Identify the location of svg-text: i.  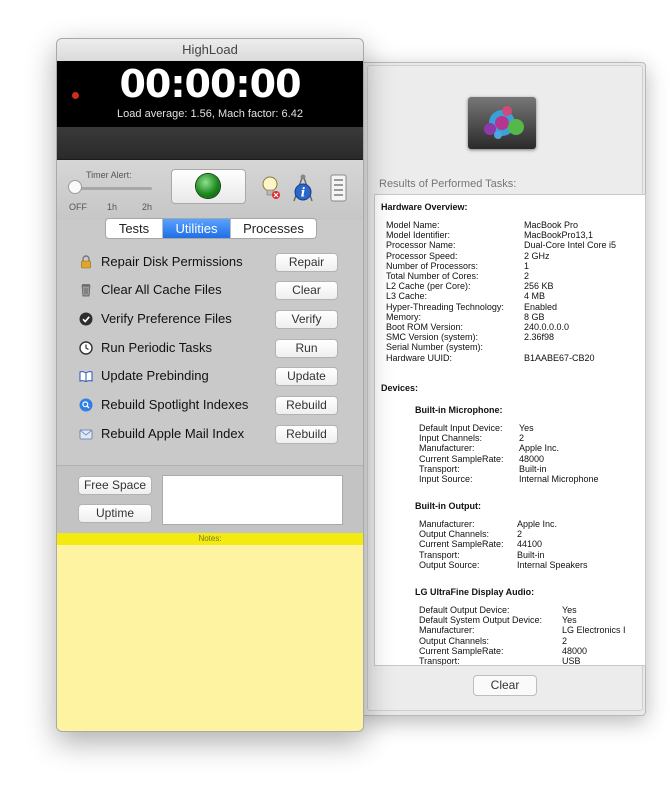
(303, 193).